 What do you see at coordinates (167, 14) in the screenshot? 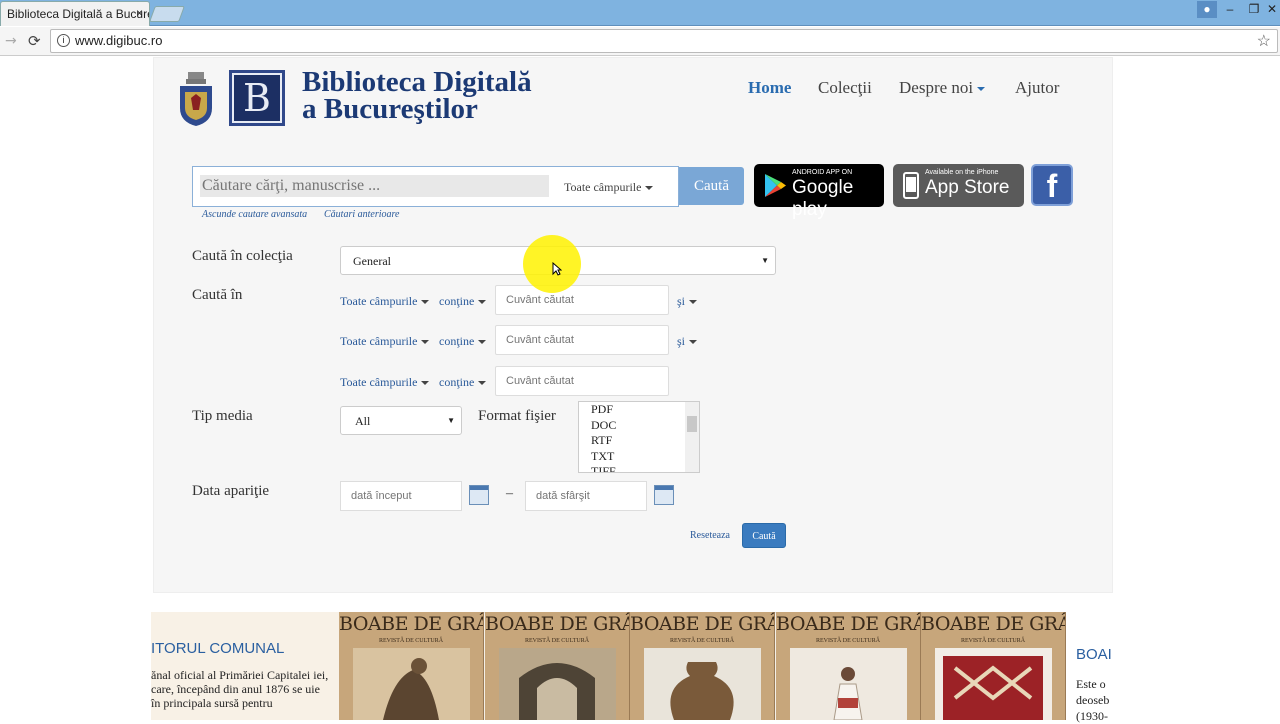
I see `new-tab-button` at bounding box center [167, 14].